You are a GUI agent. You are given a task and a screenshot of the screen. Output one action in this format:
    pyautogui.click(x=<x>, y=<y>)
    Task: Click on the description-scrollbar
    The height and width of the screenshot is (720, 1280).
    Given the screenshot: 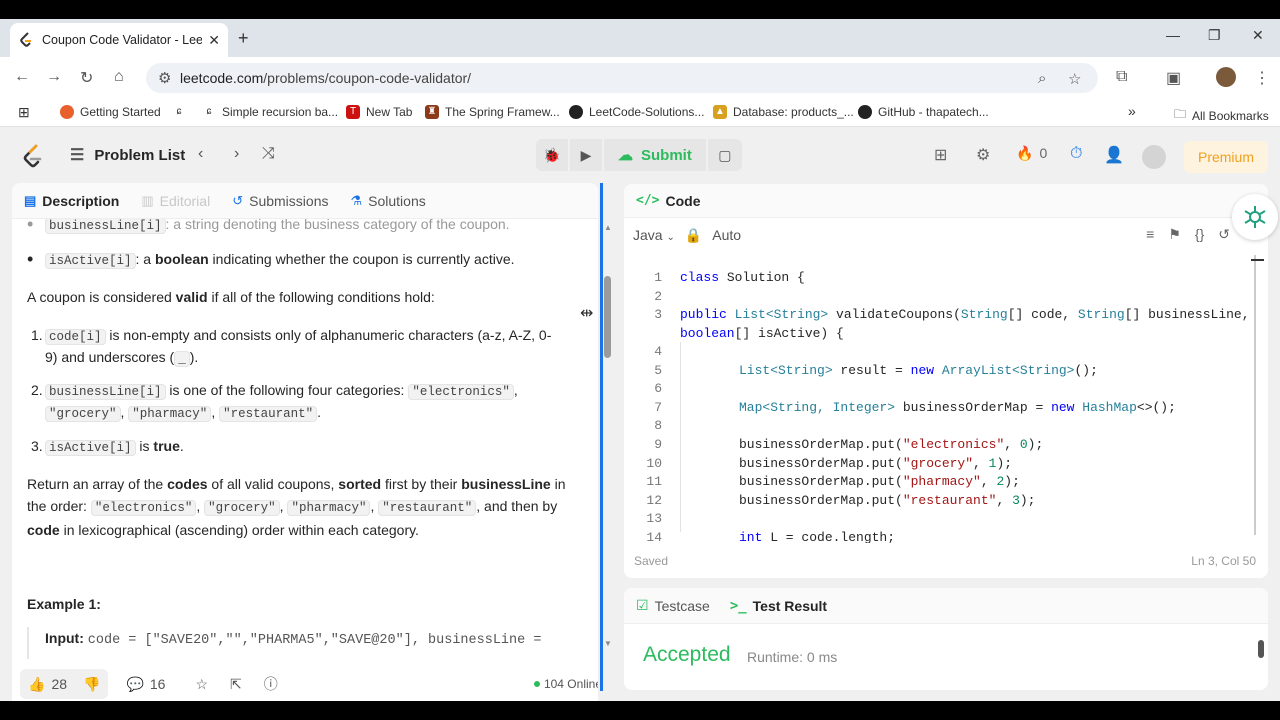 What is the action you would take?
    pyautogui.click(x=607, y=317)
    